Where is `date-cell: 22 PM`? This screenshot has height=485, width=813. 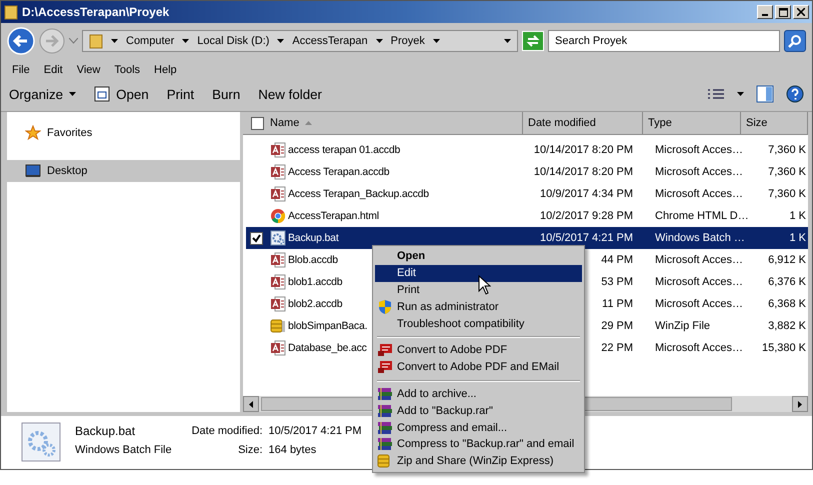 date-cell: 22 PM is located at coordinates (617, 348).